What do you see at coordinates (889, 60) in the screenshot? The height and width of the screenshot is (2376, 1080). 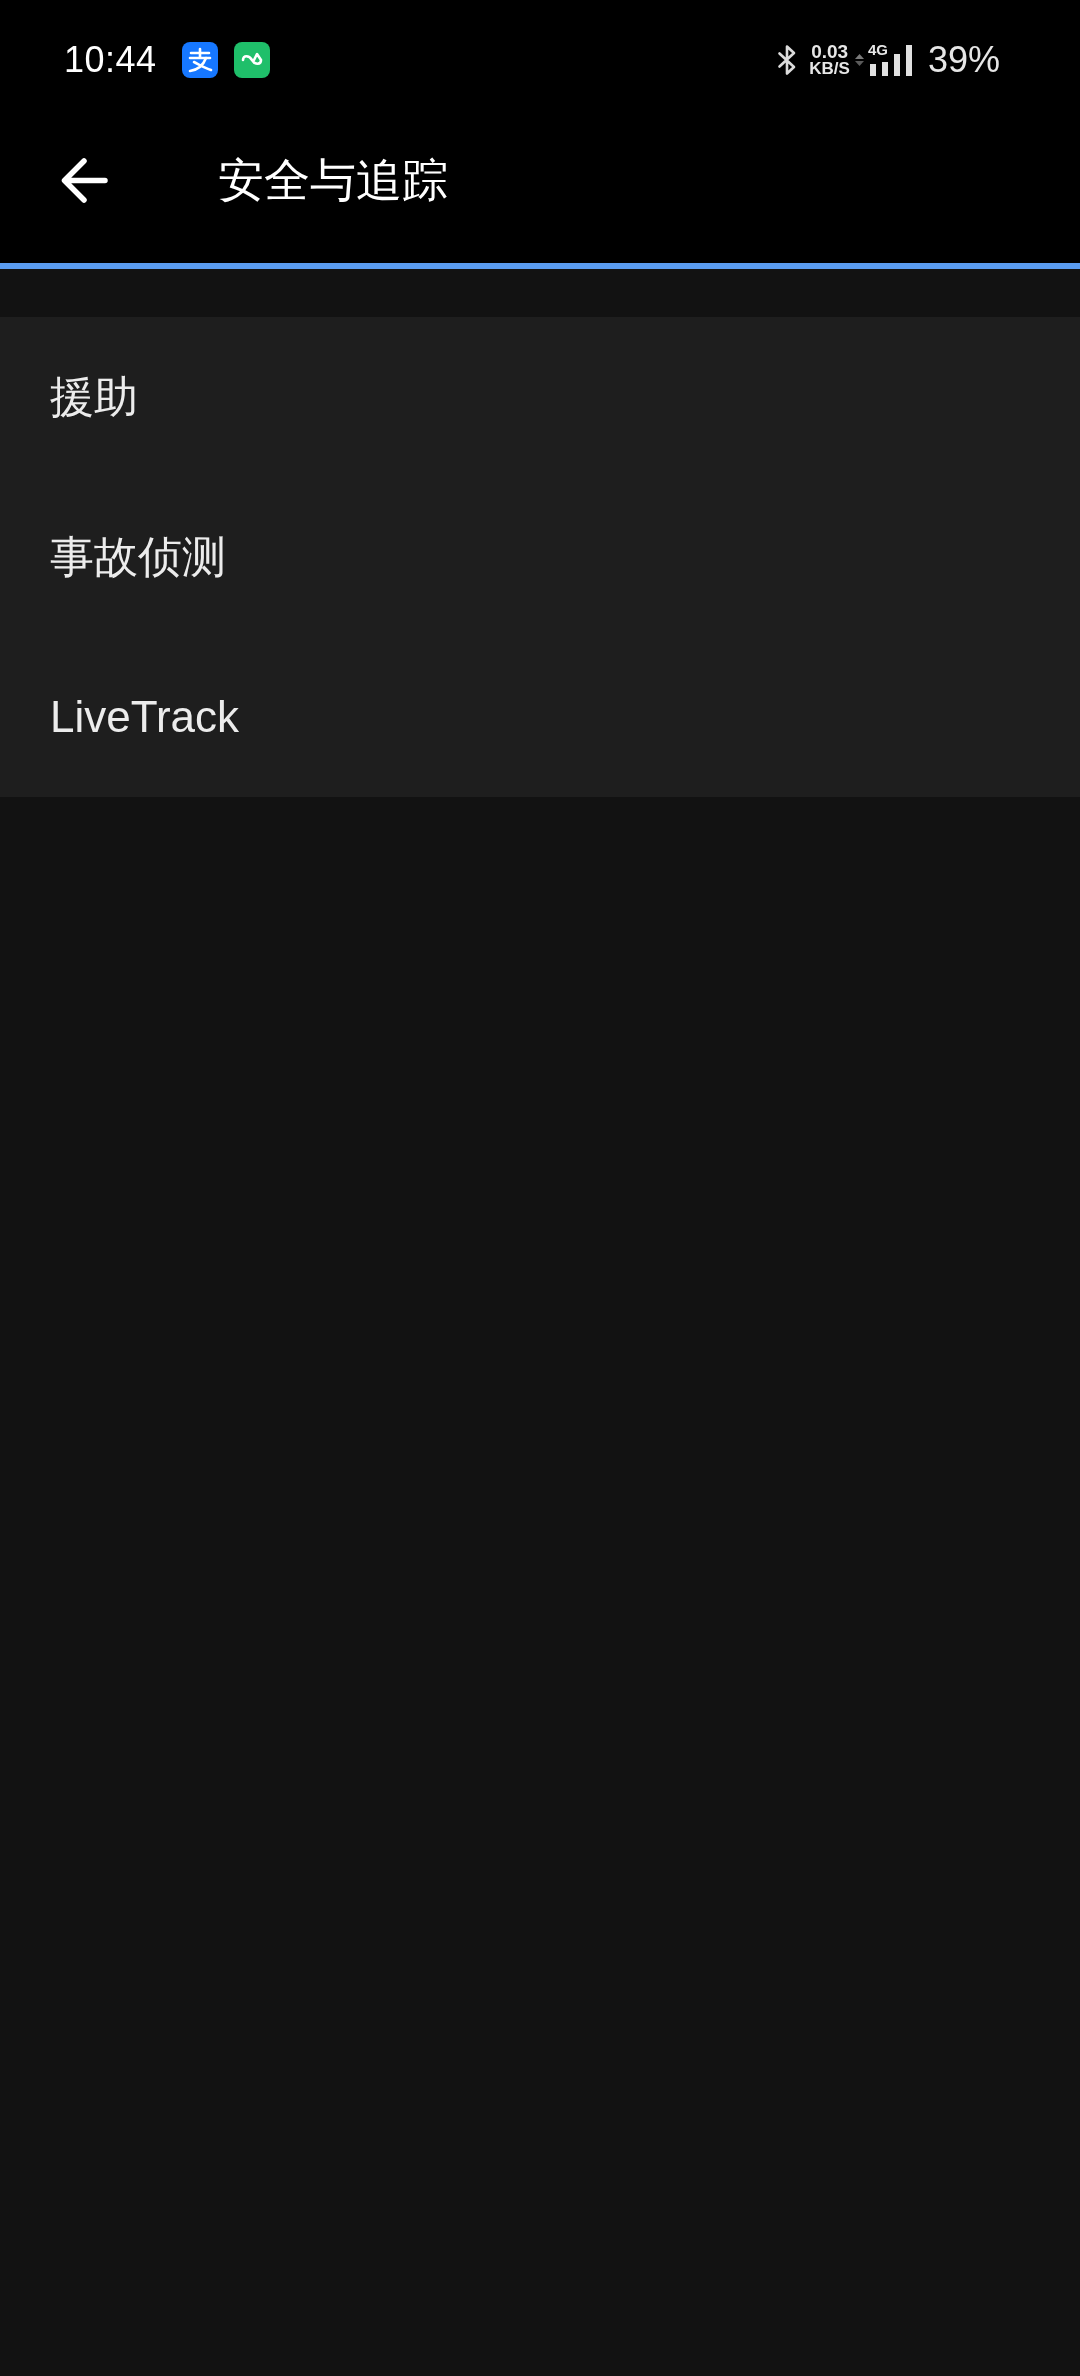 I see `cell-signal-icon` at bounding box center [889, 60].